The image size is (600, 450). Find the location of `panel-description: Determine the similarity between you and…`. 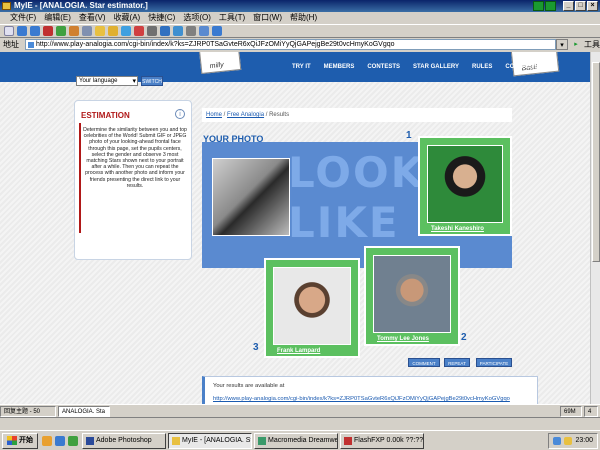

panel-description: Determine the similarity between you and… is located at coordinates (135, 158).